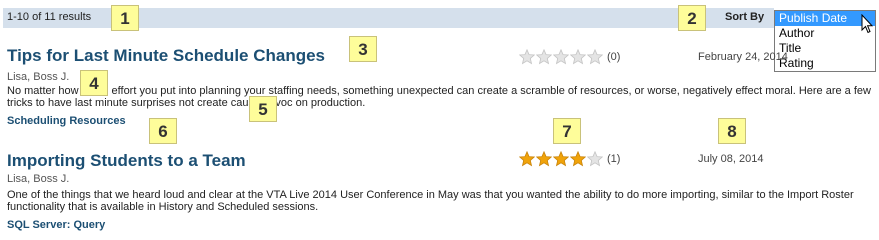 The image size is (879, 240). What do you see at coordinates (825, 33) in the screenshot?
I see `sort-option-author: Author` at bounding box center [825, 33].